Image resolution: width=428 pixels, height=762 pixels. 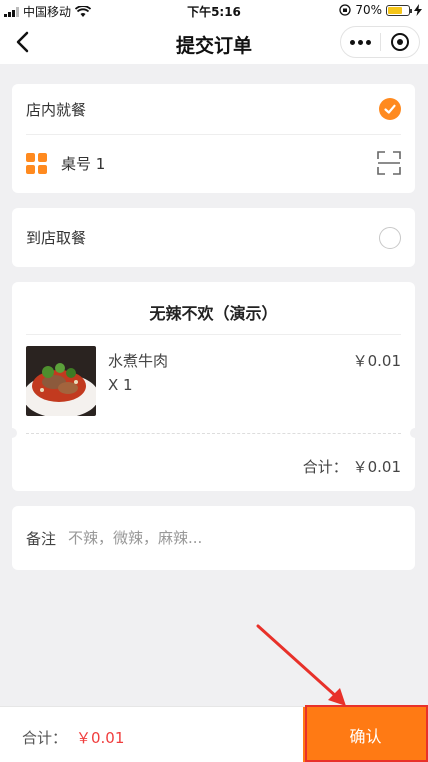 I want to click on bottom-bar: 合计： ￥0.01 确认, so click(x=214, y=734).